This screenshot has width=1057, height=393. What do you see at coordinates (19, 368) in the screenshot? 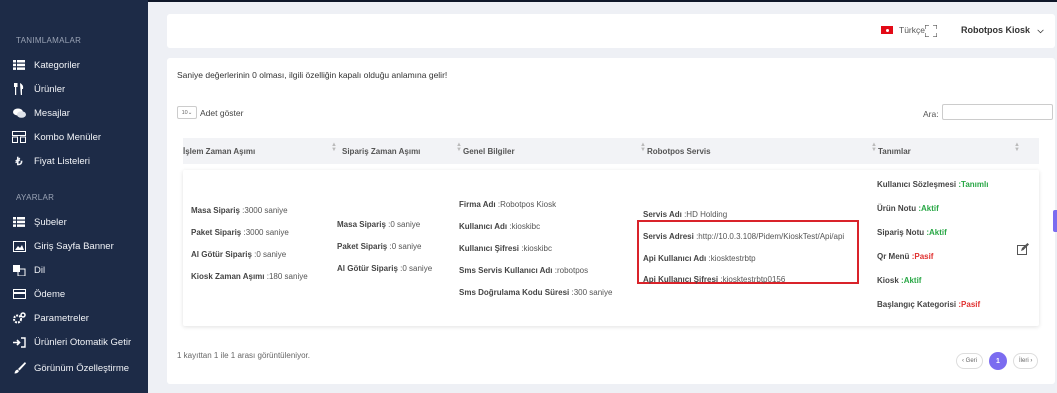
I see `brush-icon` at bounding box center [19, 368].